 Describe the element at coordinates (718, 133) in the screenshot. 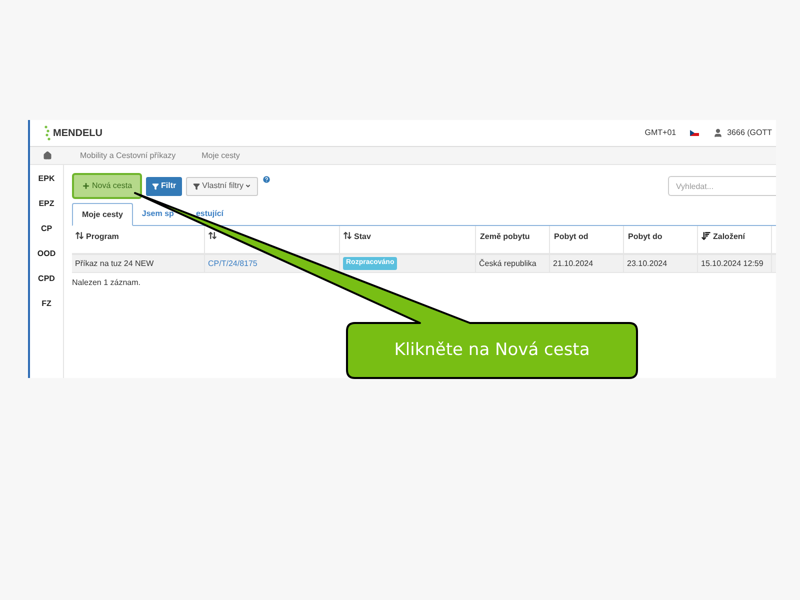

I see `user-icon` at that location.